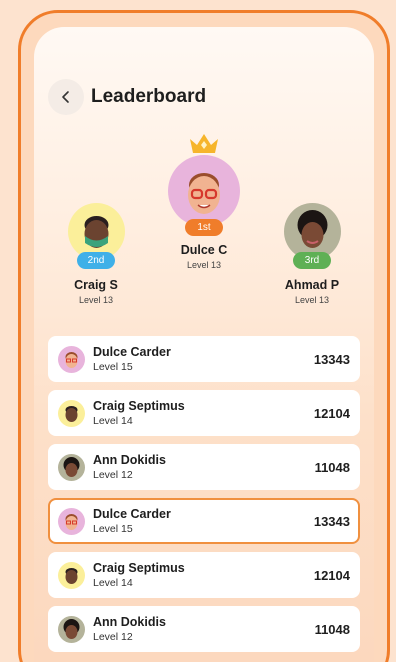  Describe the element at coordinates (96, 260) in the screenshot. I see `rank-badge: 2nd` at that location.